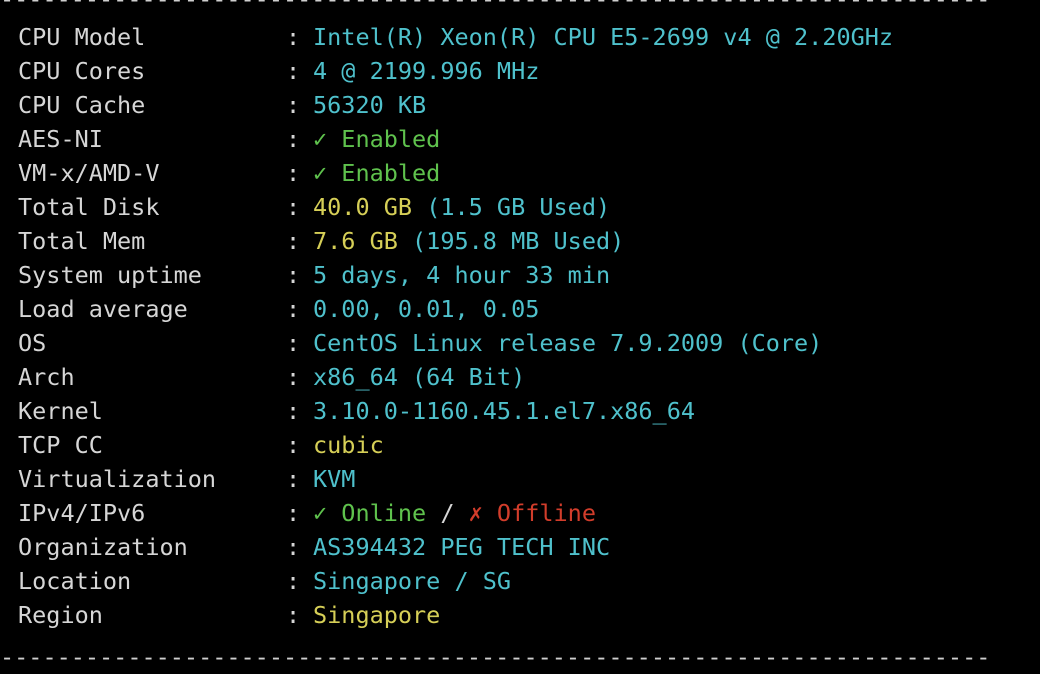 The image size is (1040, 674). I want to click on info-label: Arch, so click(46, 377).